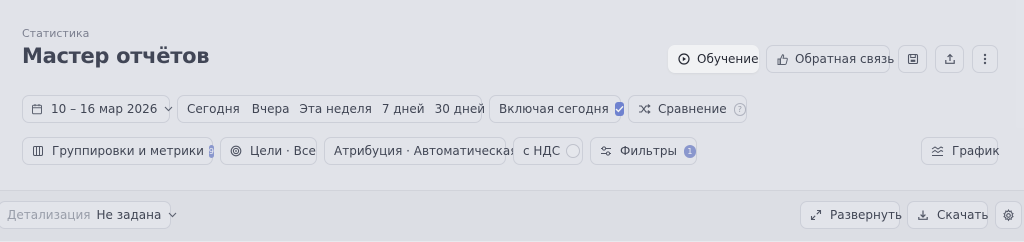 This screenshot has width=1024, height=242. What do you see at coordinates (426, 151) in the screenshot?
I see `attribution-label: Атрибуция · Автоматическая` at bounding box center [426, 151].